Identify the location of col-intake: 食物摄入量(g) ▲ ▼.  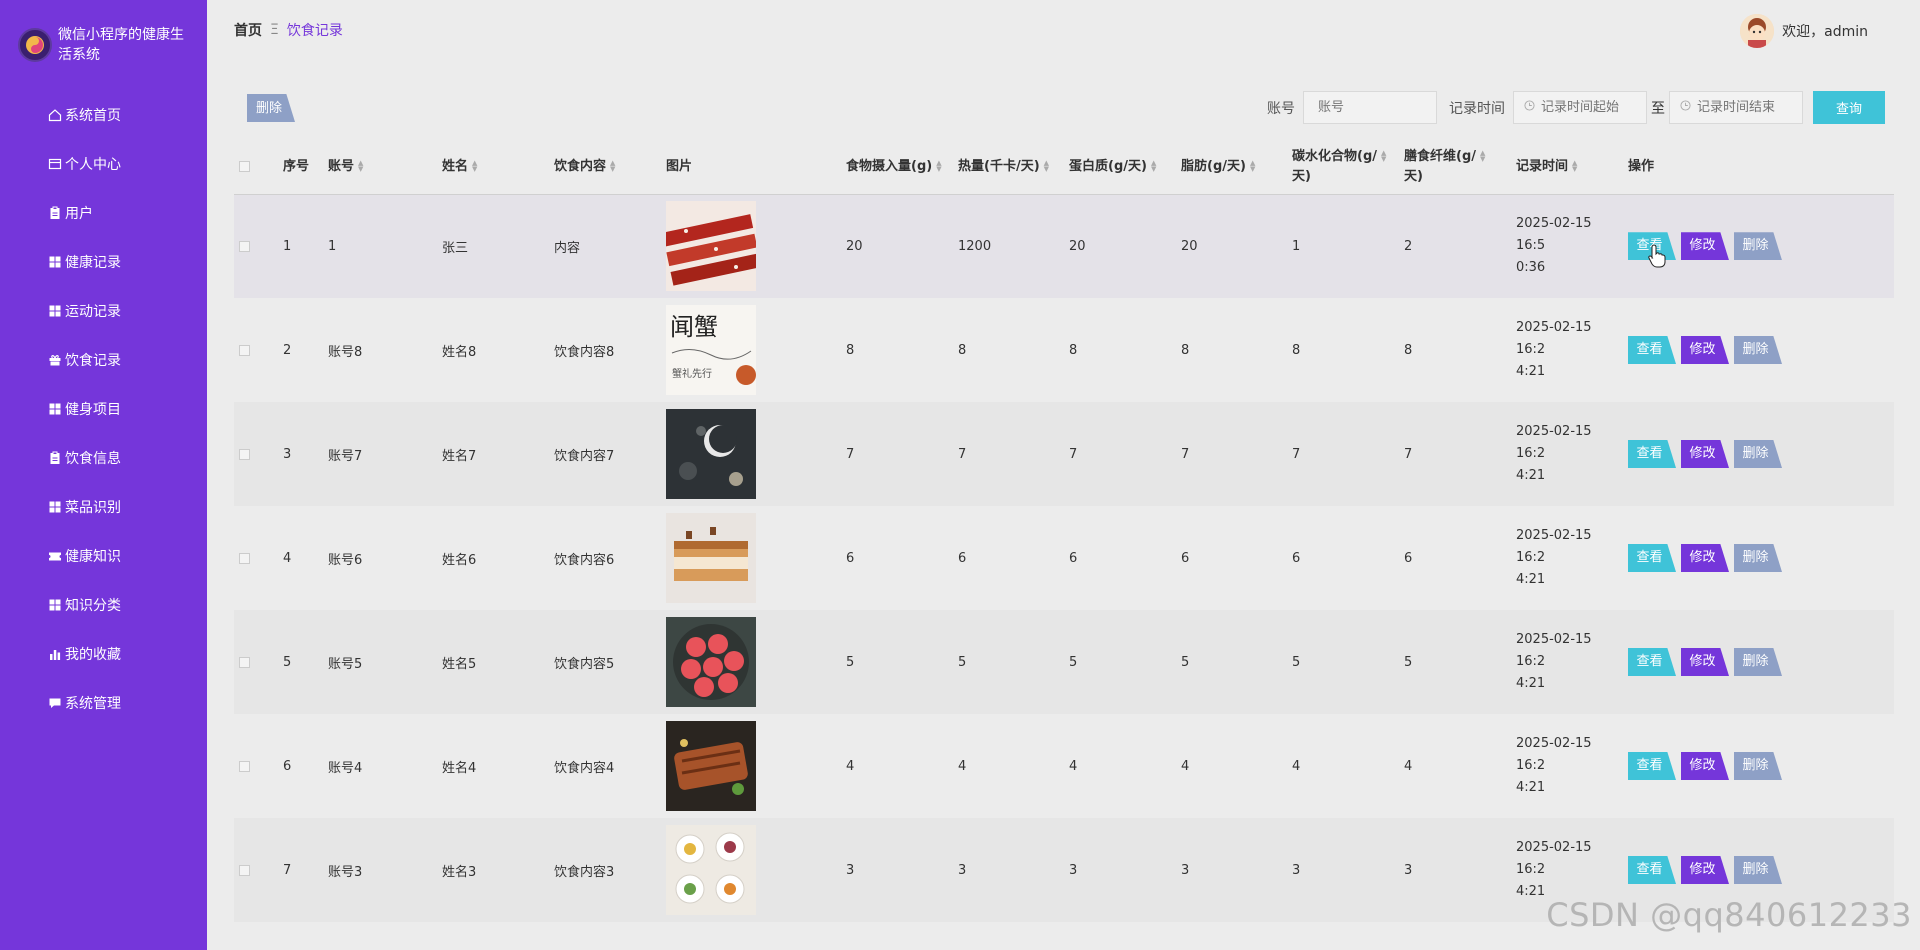
(902, 167).